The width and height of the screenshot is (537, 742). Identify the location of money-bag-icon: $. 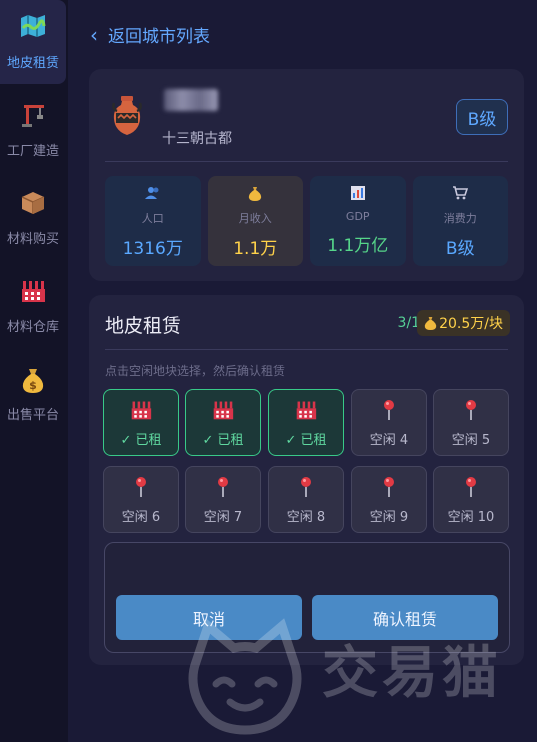
(33, 381).